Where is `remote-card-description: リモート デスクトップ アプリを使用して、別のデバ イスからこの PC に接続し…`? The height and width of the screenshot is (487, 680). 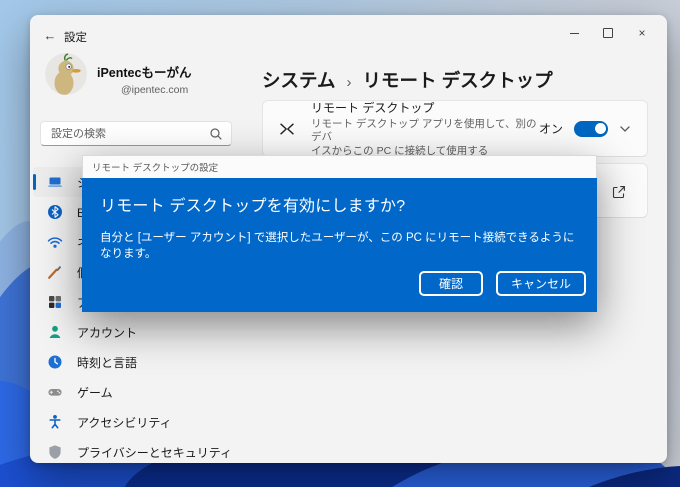 remote-card-description: リモート デスクトップ アプリを使用して、別のデバ イスからこの PC に接続し… is located at coordinates (424, 137).